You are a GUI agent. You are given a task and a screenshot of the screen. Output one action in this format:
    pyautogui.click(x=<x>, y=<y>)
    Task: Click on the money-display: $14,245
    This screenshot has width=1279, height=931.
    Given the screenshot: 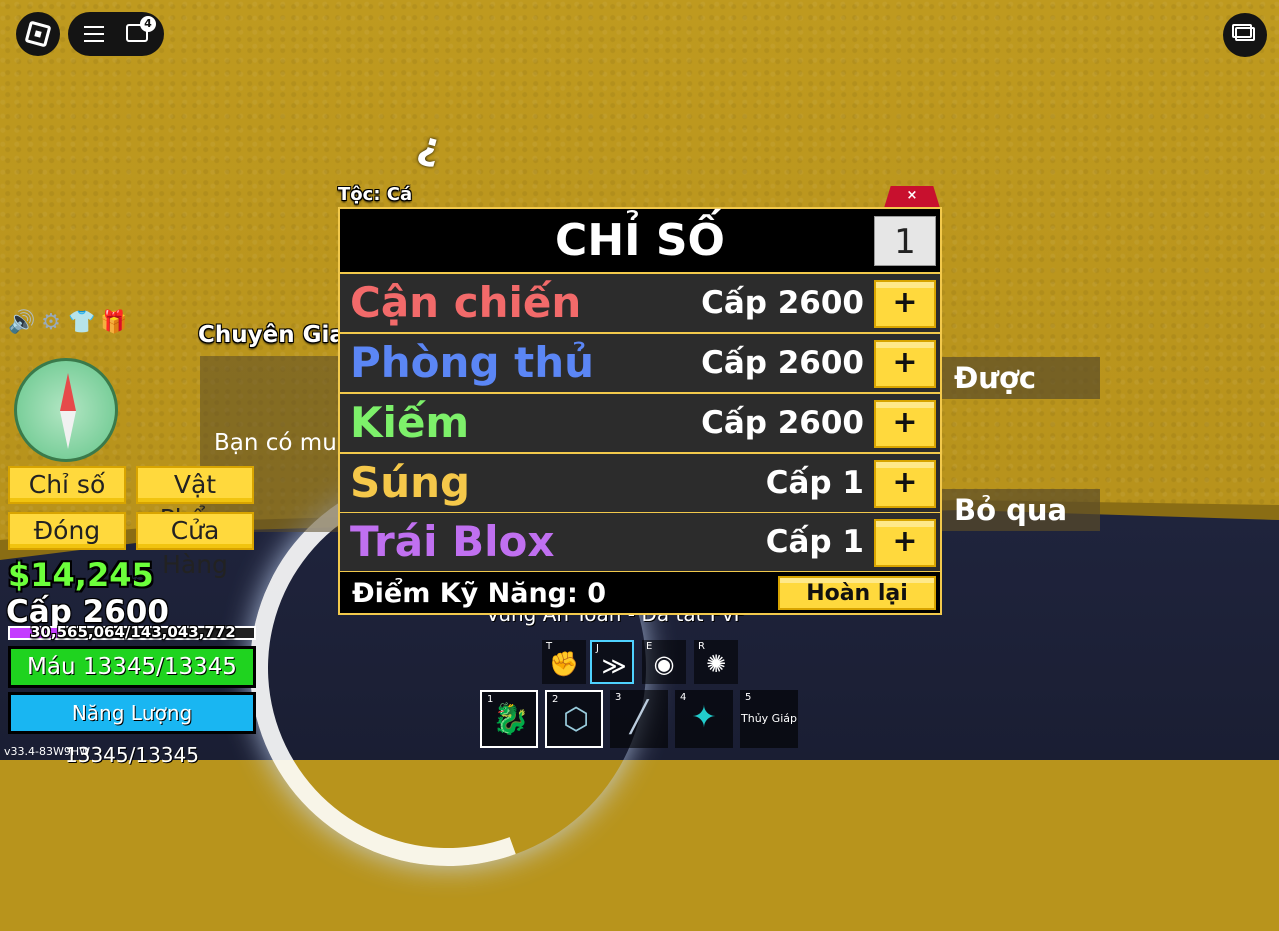 What is the action you would take?
    pyautogui.click(x=81, y=575)
    